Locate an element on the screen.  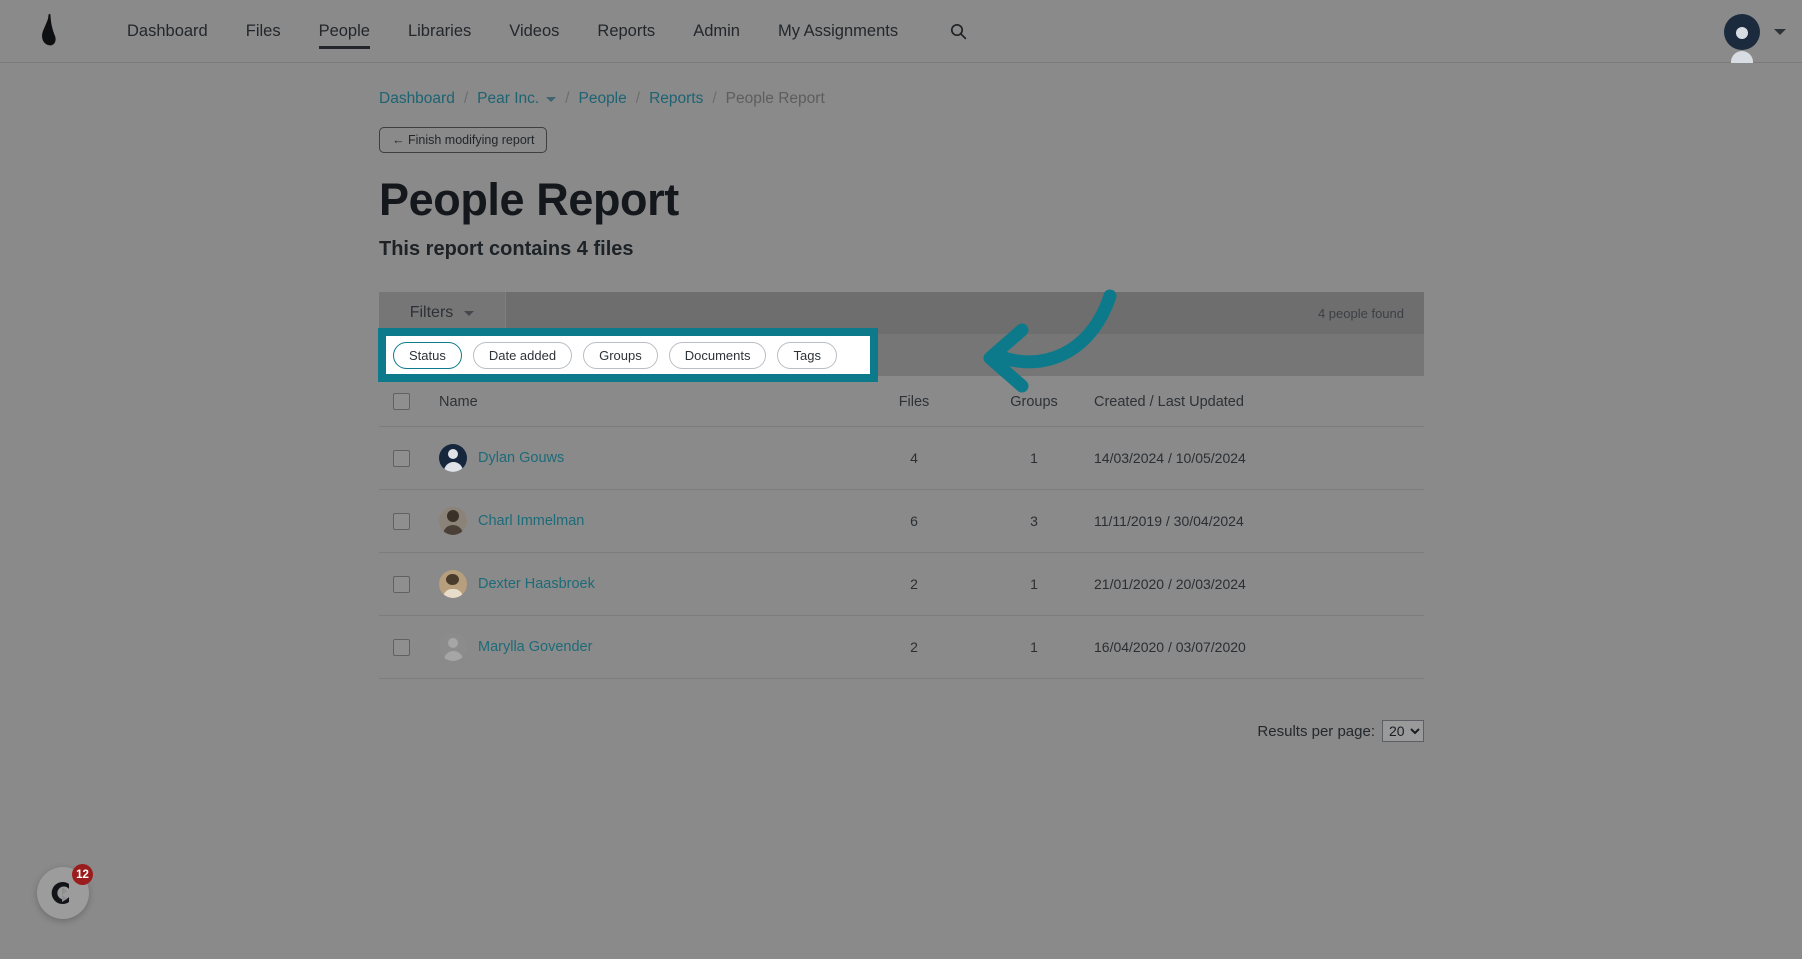
column-header-groups: Groups is located at coordinates (1034, 401).